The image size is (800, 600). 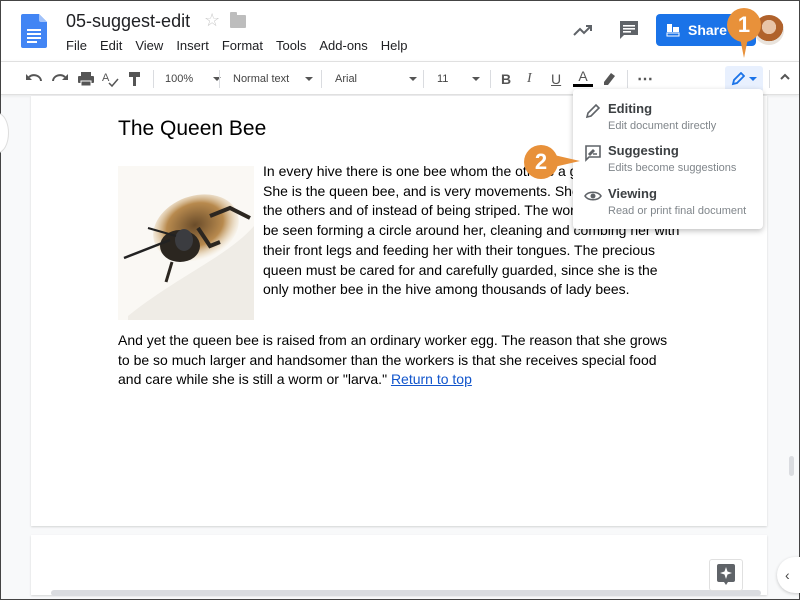 I want to click on explore-button, so click(x=726, y=575).